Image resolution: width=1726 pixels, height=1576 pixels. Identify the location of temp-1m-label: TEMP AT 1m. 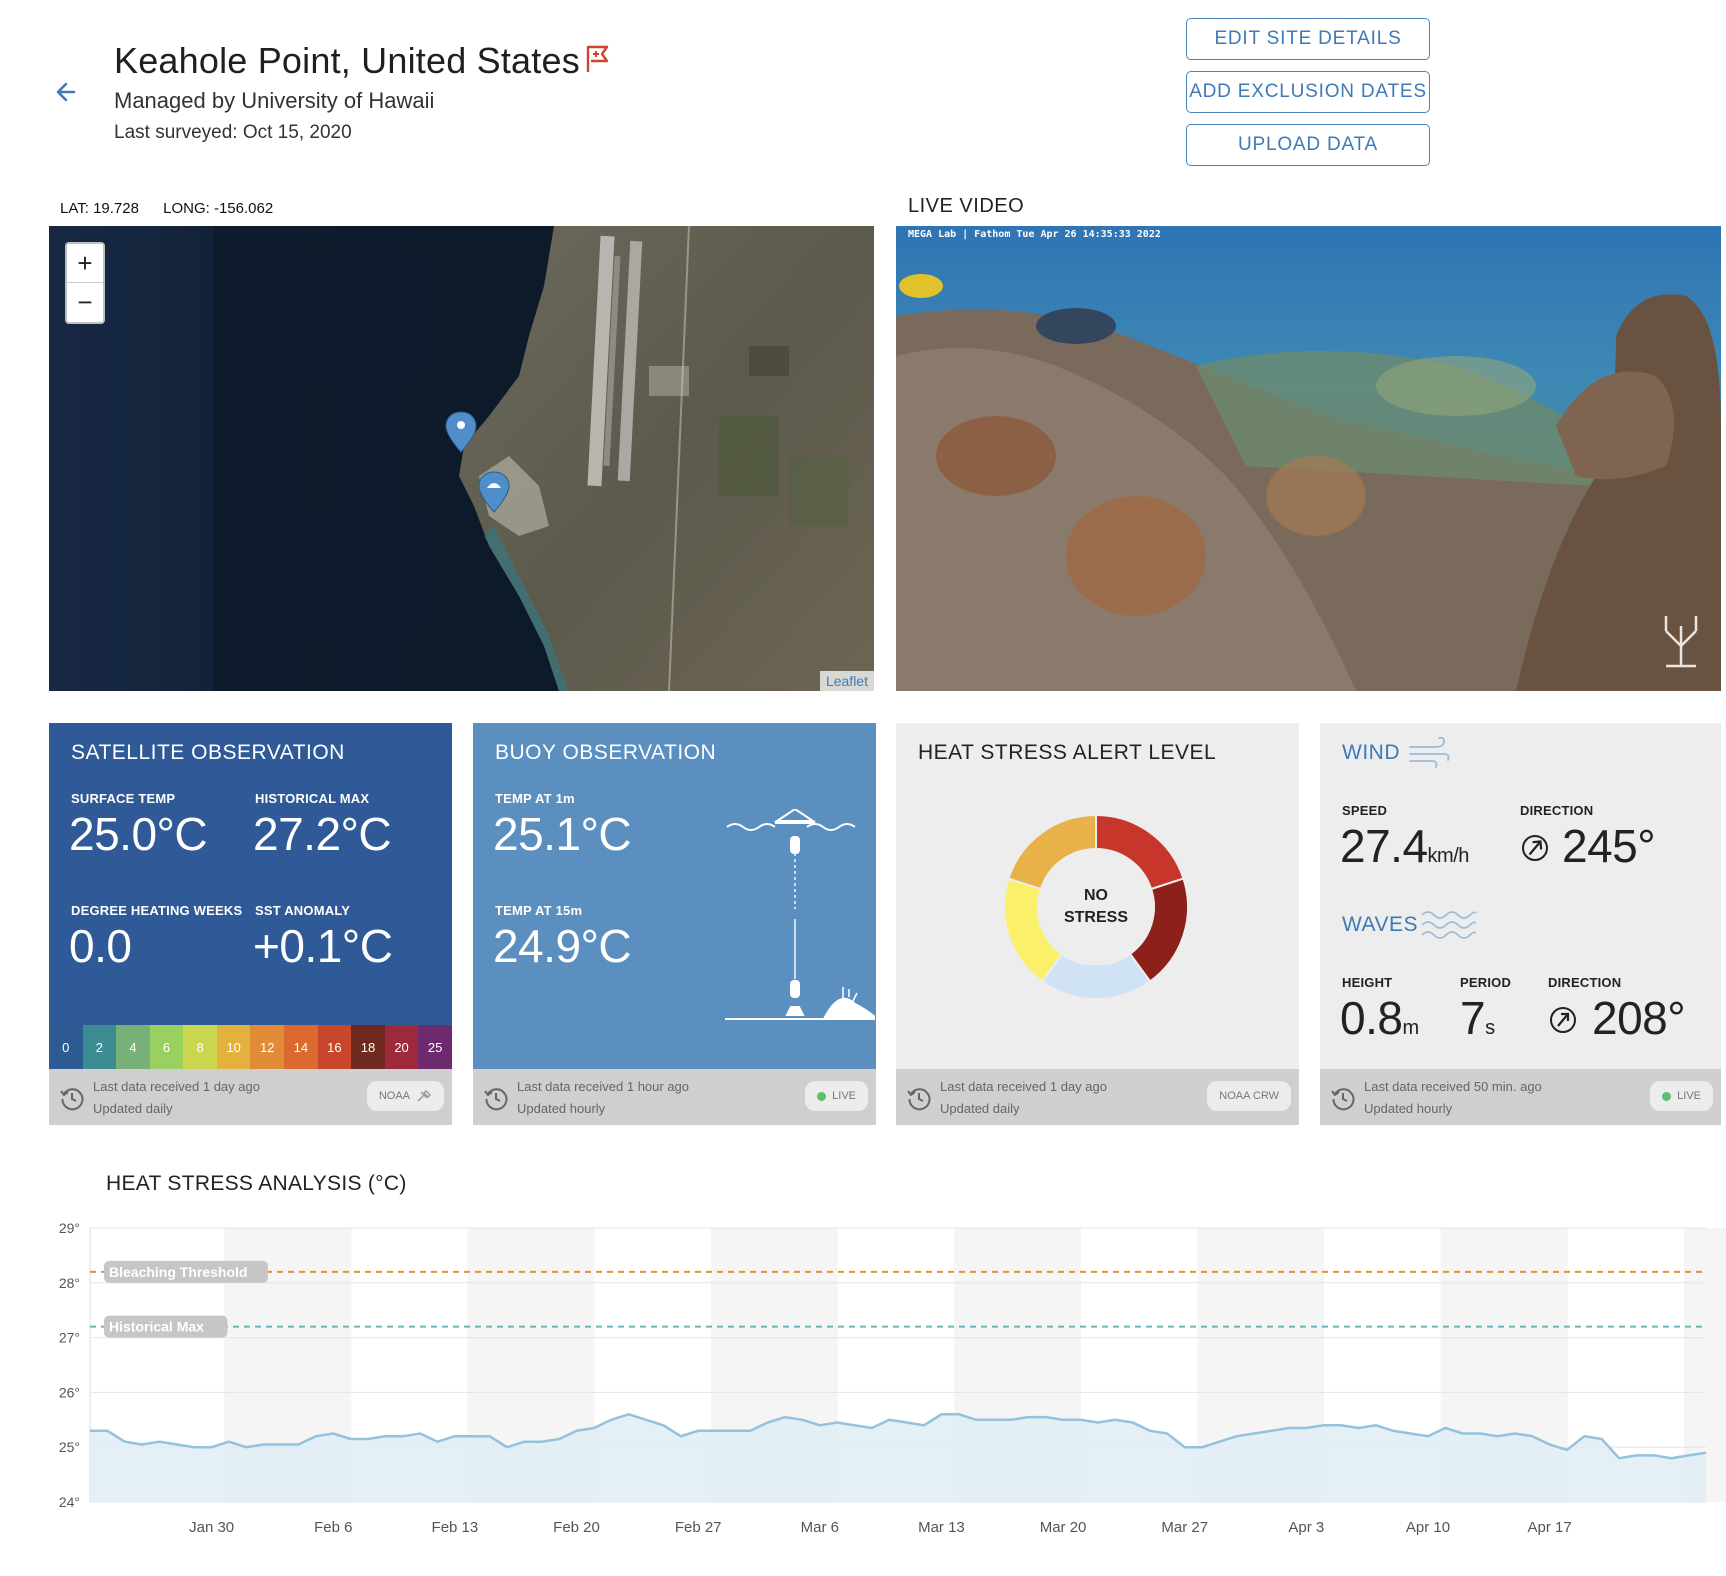
(535, 798).